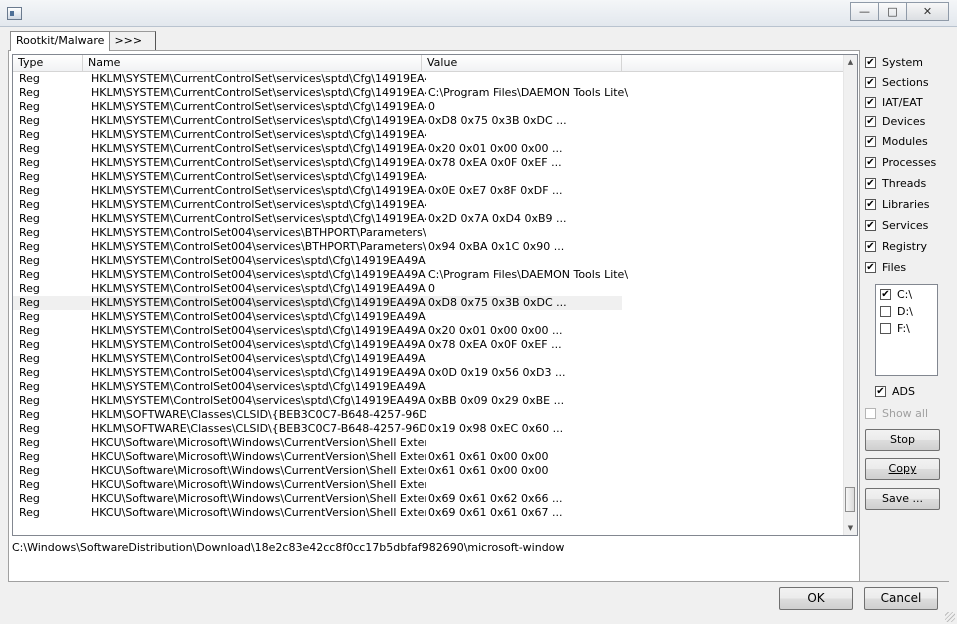  Describe the element at coordinates (48, 63) in the screenshot. I see `column-header-type: Type` at that location.